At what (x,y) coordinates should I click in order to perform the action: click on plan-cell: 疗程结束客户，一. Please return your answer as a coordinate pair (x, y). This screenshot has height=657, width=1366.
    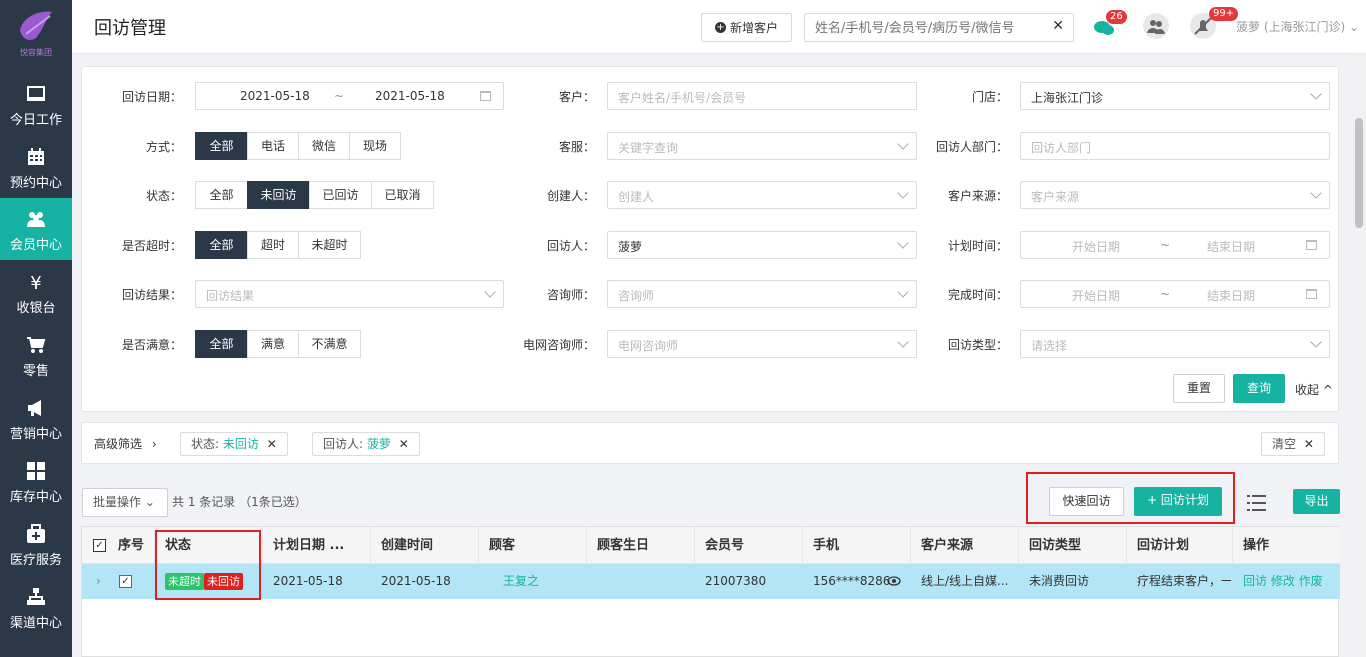
    Looking at the image, I should click on (1184, 581).